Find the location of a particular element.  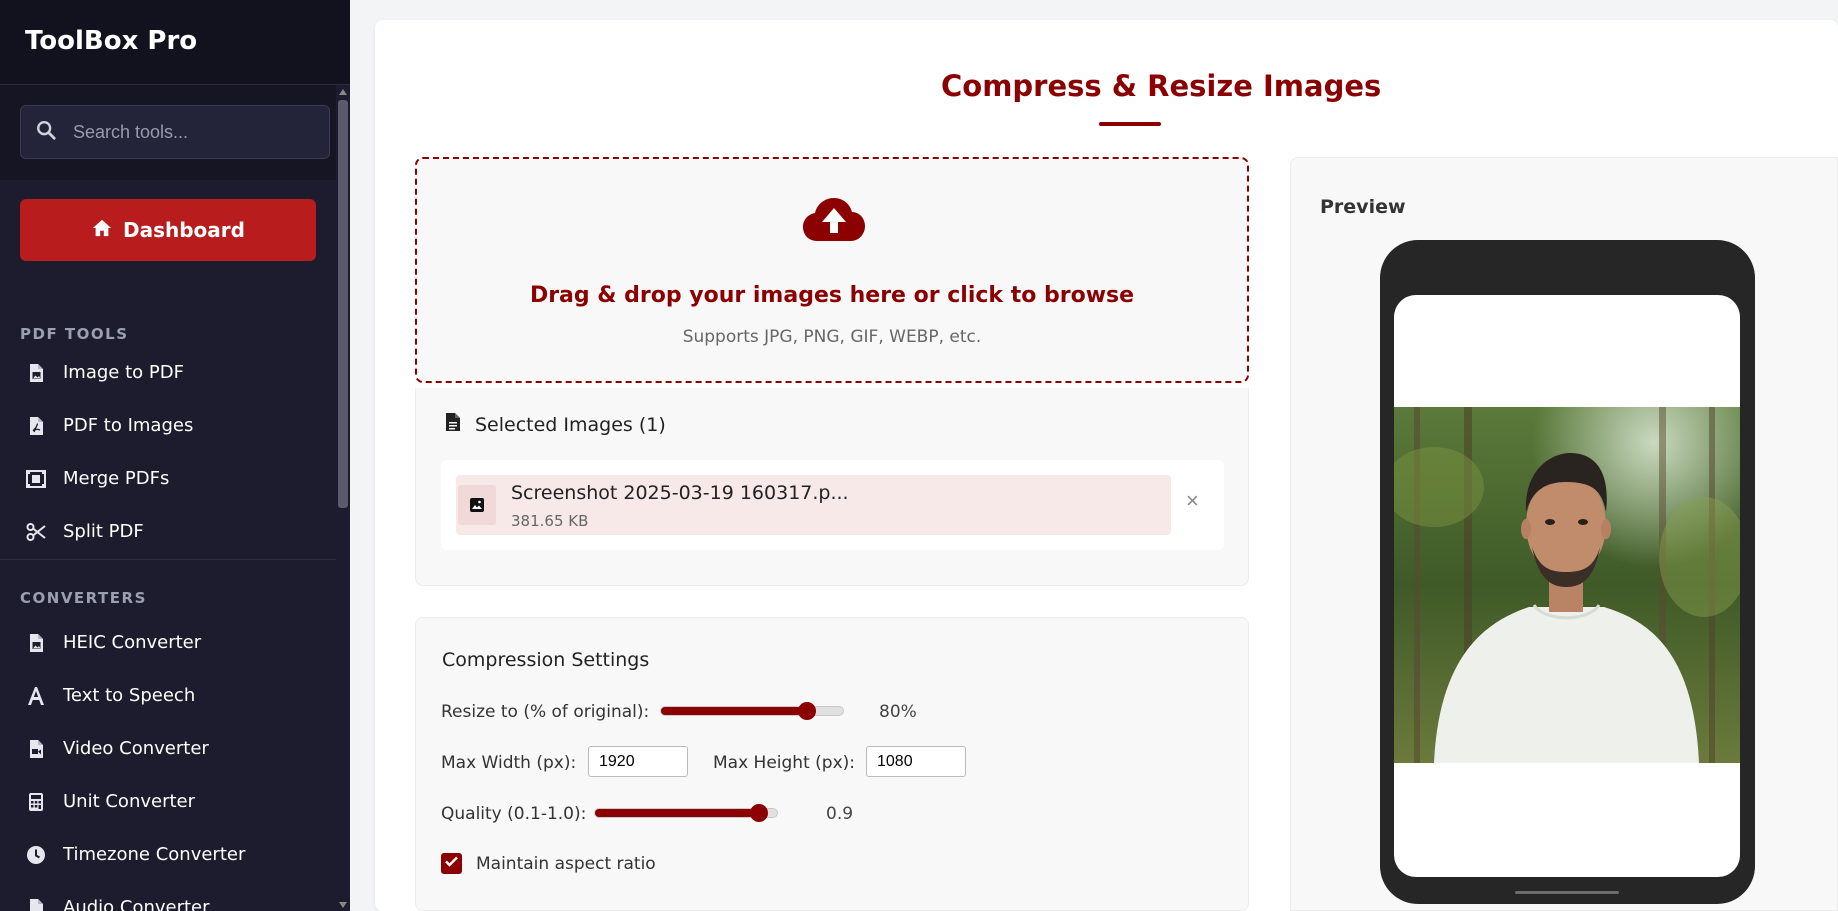

sidebar-item-label: HEIC Converter is located at coordinates (132, 642).